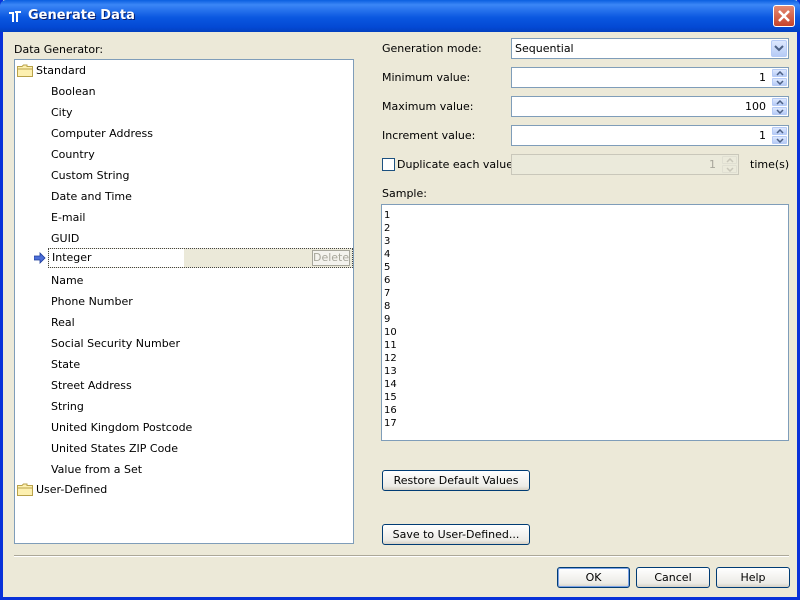 Image resolution: width=800 pixels, height=600 pixels. What do you see at coordinates (401, 556) in the screenshot?
I see `separator` at bounding box center [401, 556].